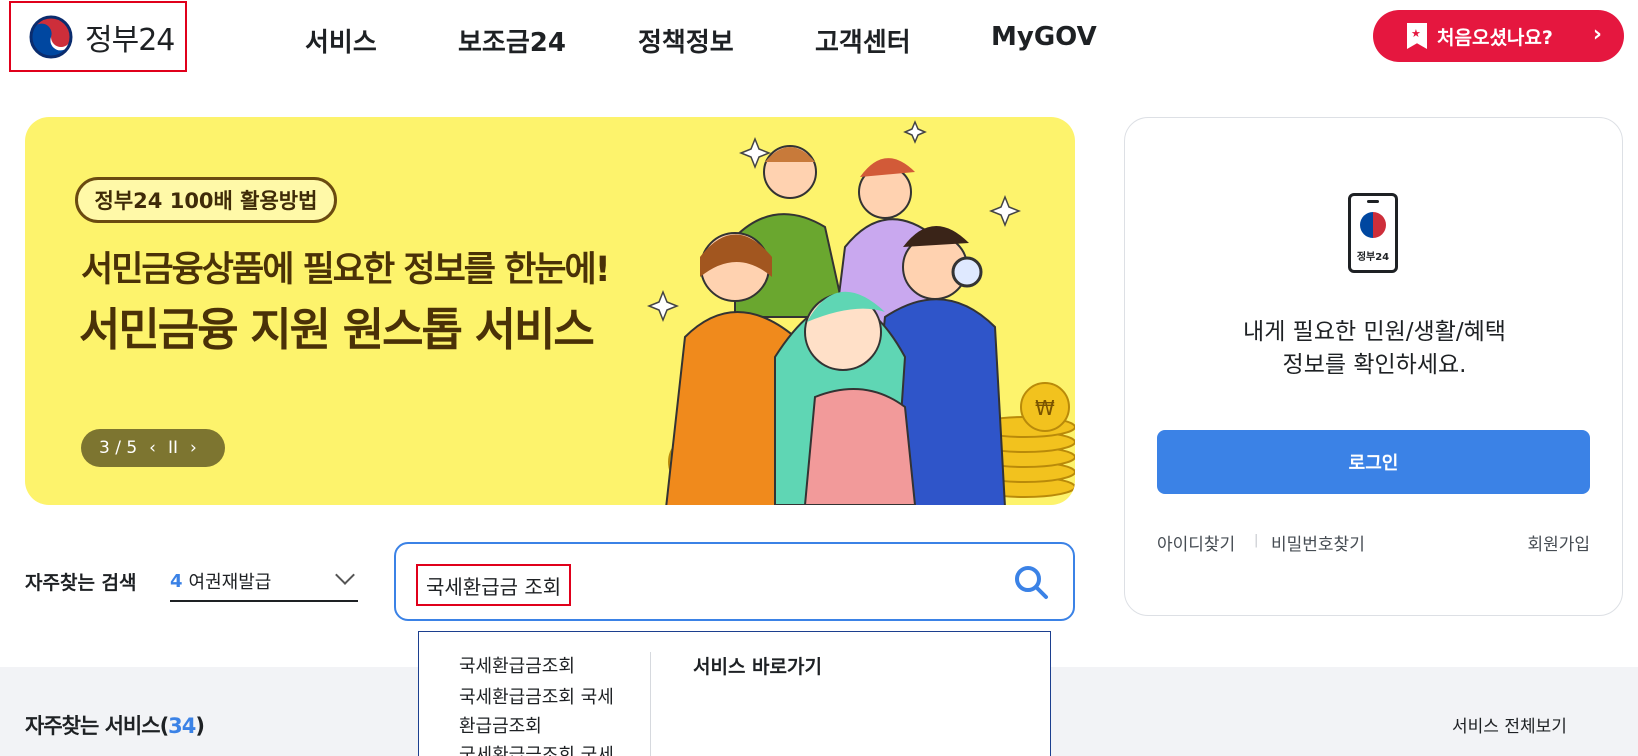 Image resolution: width=1638 pixels, height=756 pixels. I want to click on banner-subtitle: 서민금융상품에 필요한 정보를 한눈에!, so click(346, 270).